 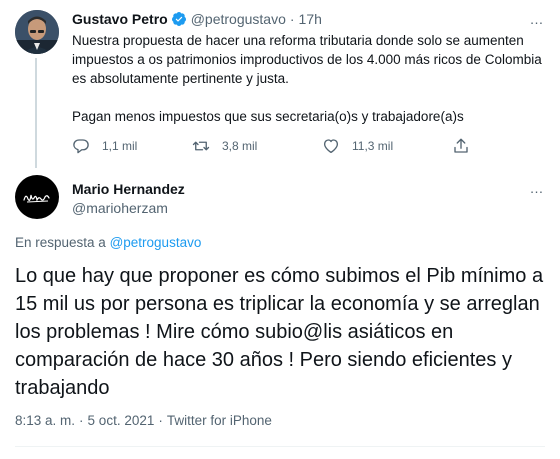 I want to click on retweet-count: 3,8 mil, so click(x=240, y=146).